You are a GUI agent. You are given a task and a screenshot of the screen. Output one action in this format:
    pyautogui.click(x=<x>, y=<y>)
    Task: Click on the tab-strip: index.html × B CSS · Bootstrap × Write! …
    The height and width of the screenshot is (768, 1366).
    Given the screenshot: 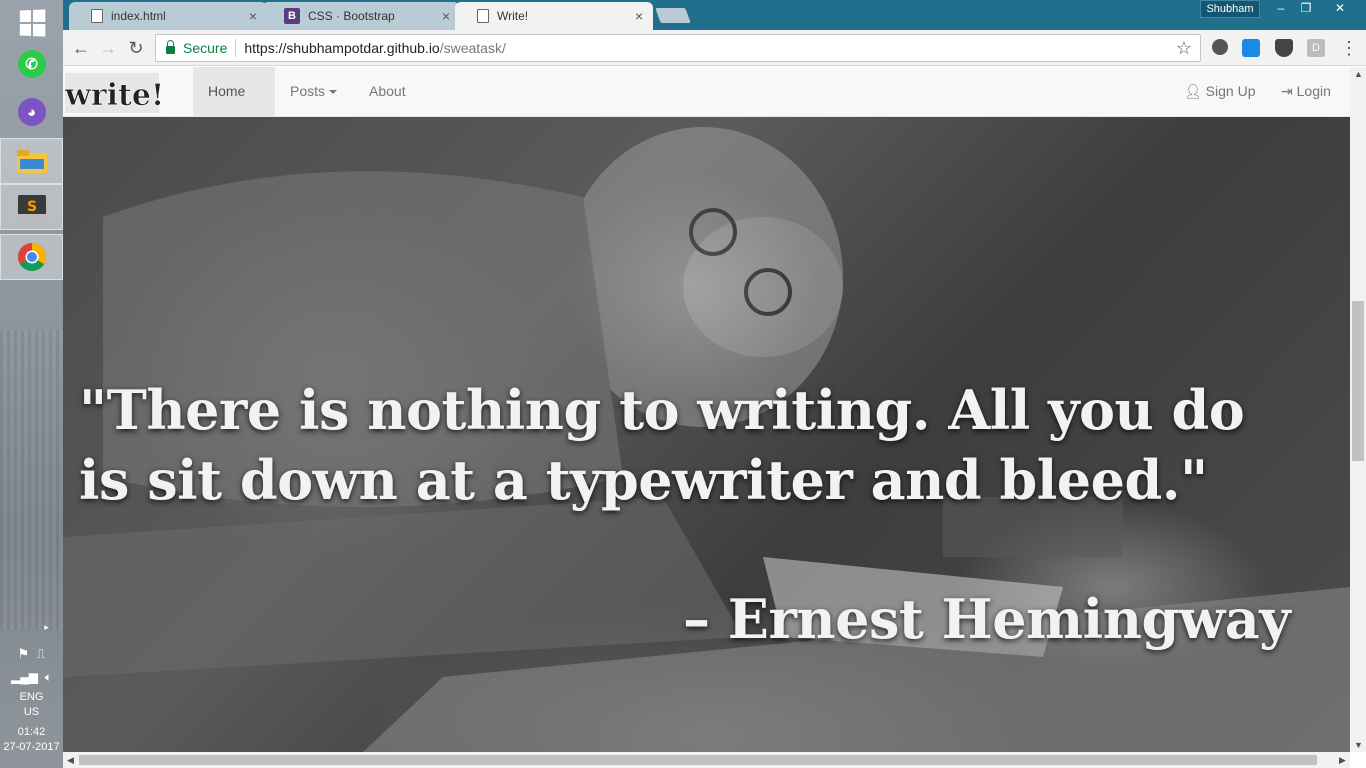 What is the action you would take?
    pyautogui.click(x=714, y=15)
    